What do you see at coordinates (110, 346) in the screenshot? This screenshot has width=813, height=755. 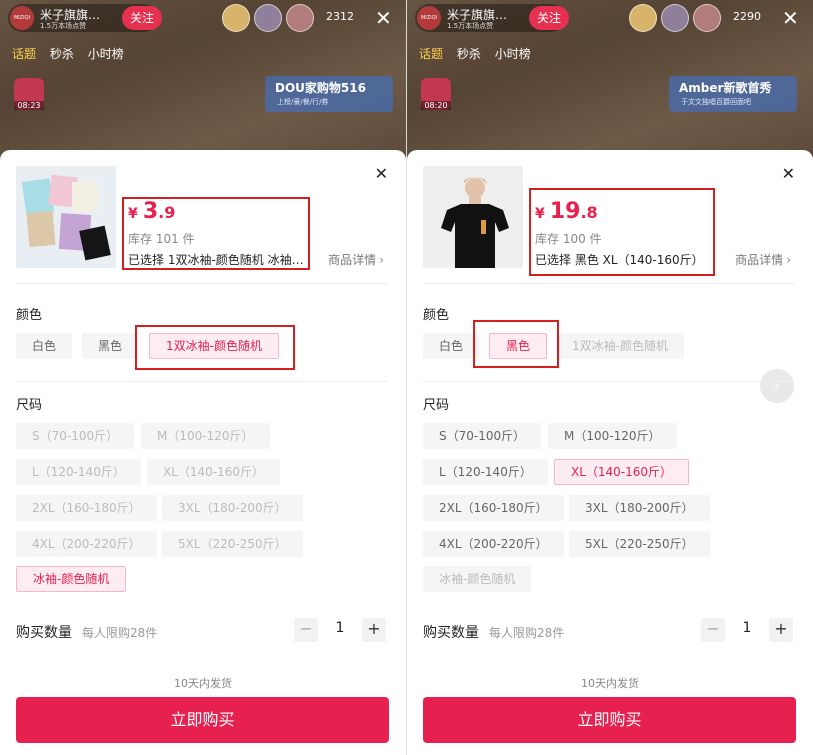 I see `color-option-black: 黑色` at bounding box center [110, 346].